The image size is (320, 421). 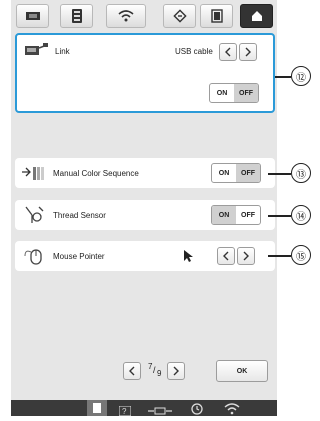 What do you see at coordinates (246, 93) in the screenshot?
I see `link-off-button: OFF` at bounding box center [246, 93].